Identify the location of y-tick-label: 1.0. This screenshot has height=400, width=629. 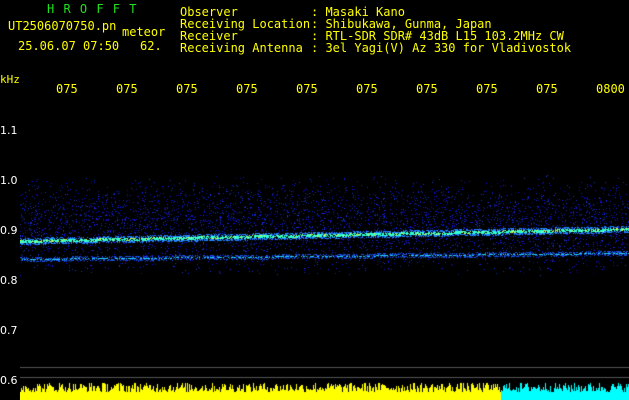
(9, 180).